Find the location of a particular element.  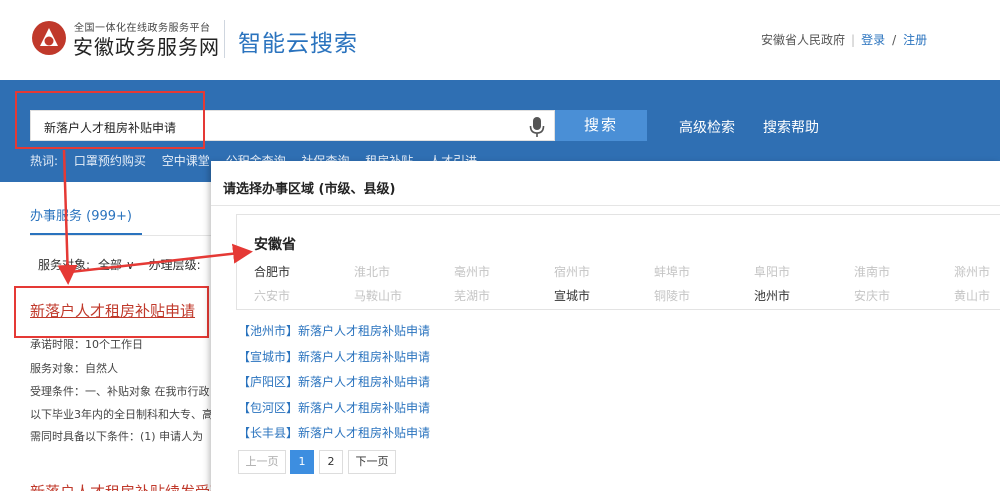

annotation-arrows is located at coordinates (155, 217).